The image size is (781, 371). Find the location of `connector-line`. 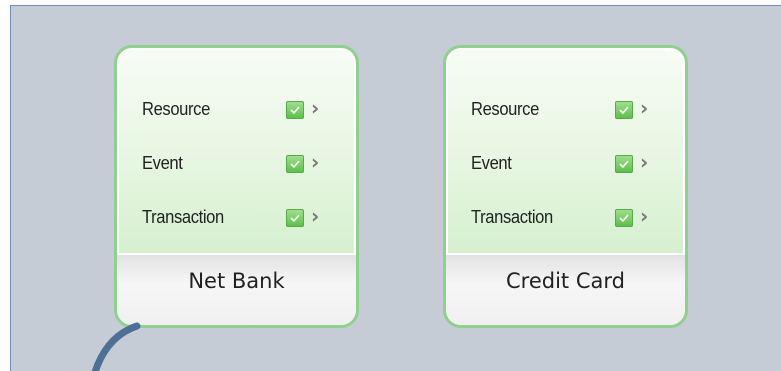

connector-line is located at coordinates (116, 346).